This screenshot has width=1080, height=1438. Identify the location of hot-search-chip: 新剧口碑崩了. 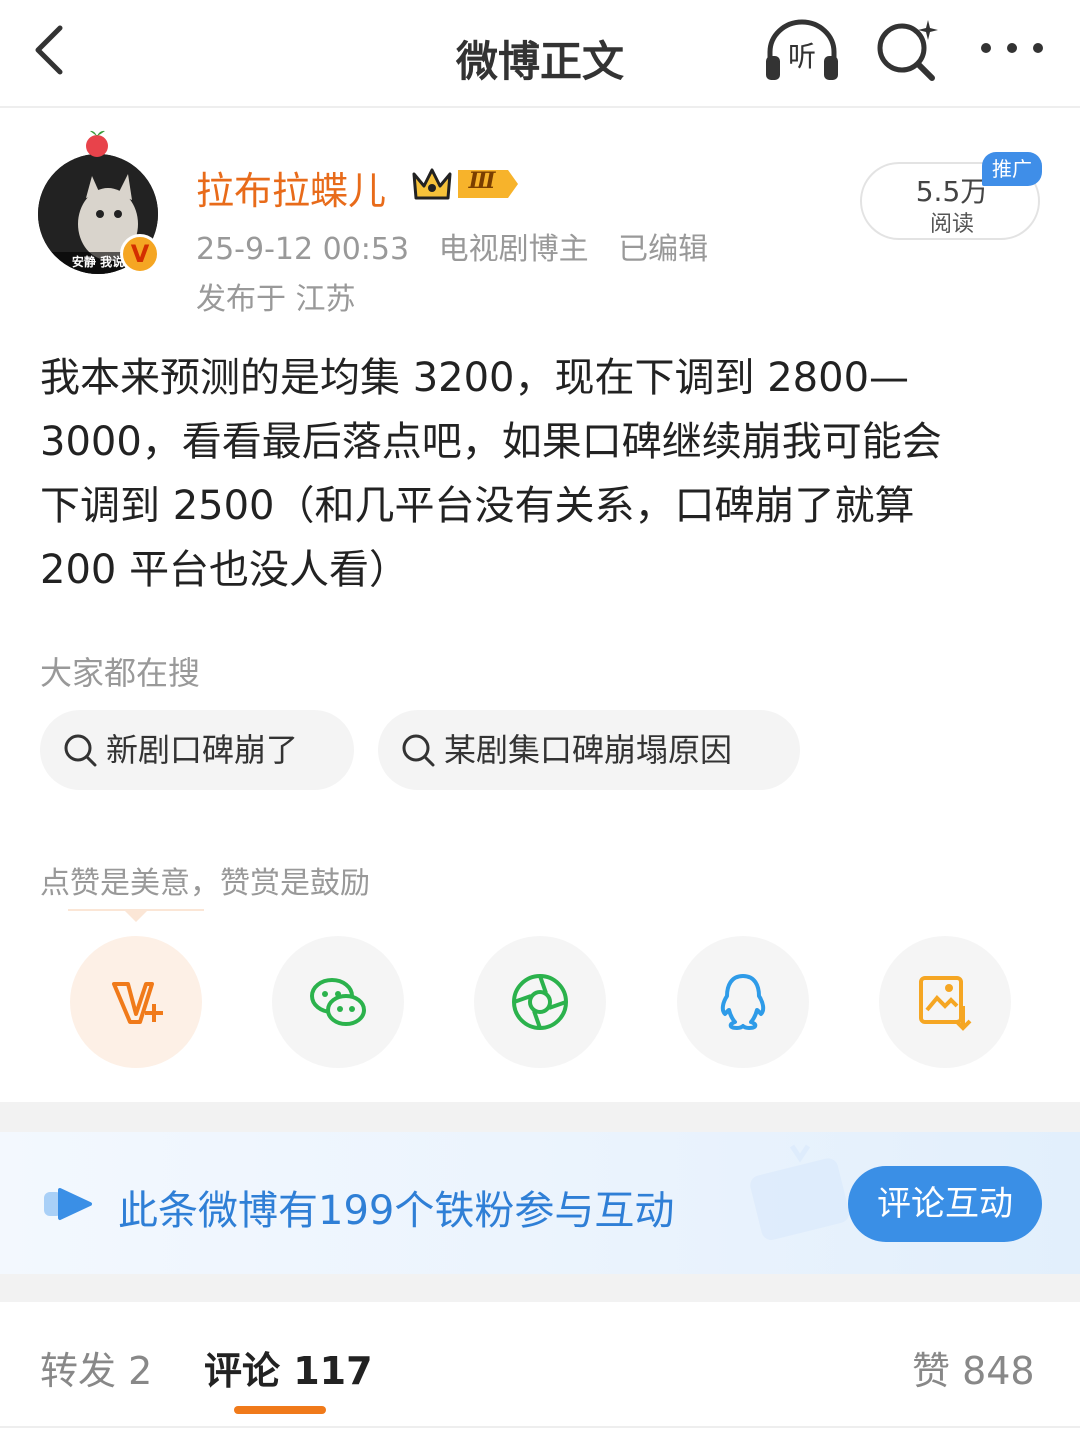
(197, 750).